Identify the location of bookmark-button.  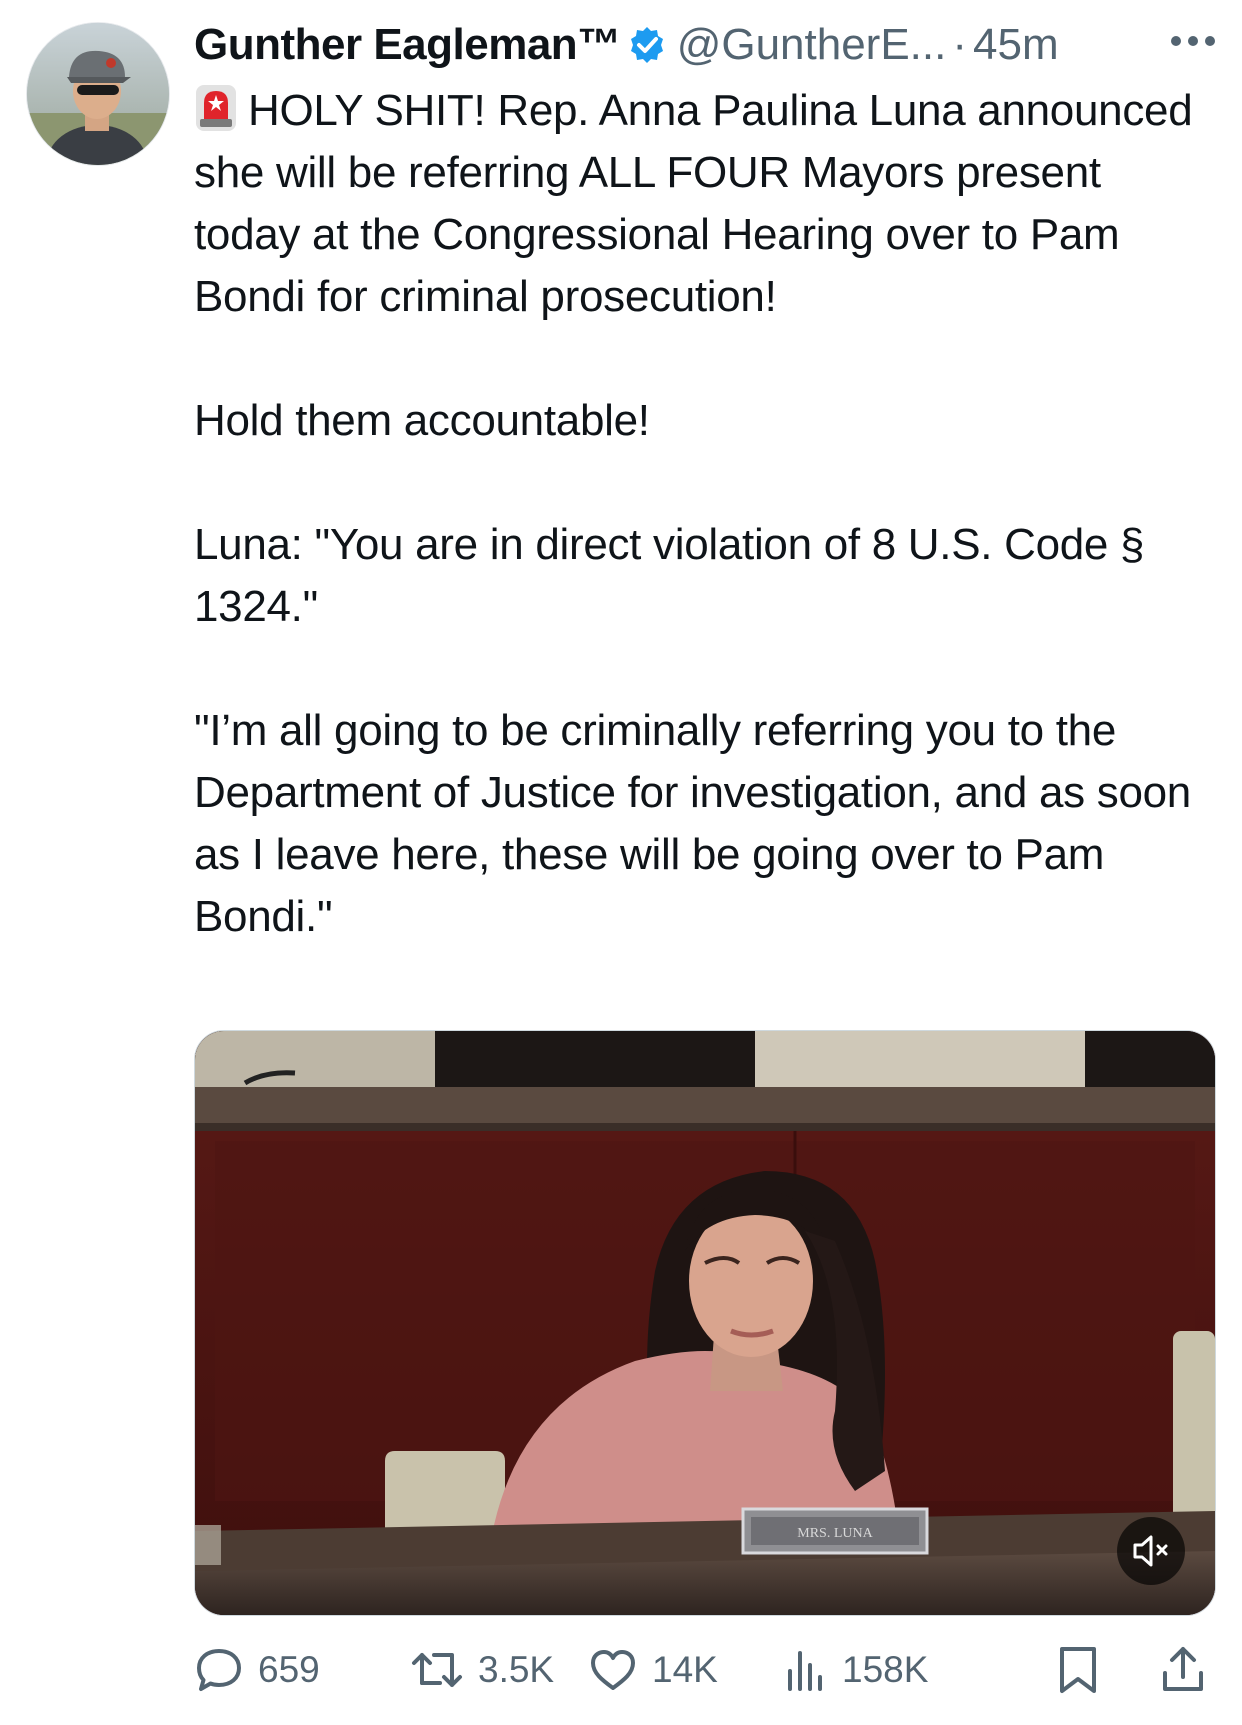
(1078, 1670).